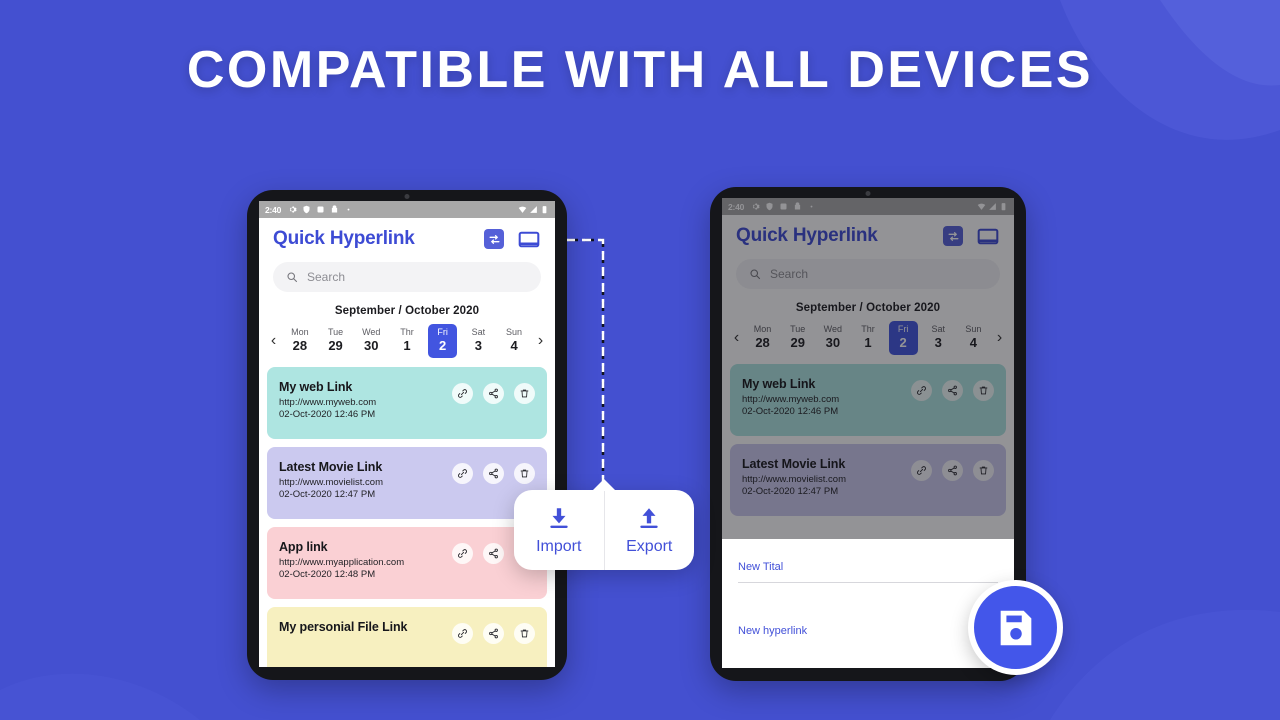 The width and height of the screenshot is (1280, 720). I want to click on link-date: 02-Oct-2020 12:48 PM, so click(327, 574).